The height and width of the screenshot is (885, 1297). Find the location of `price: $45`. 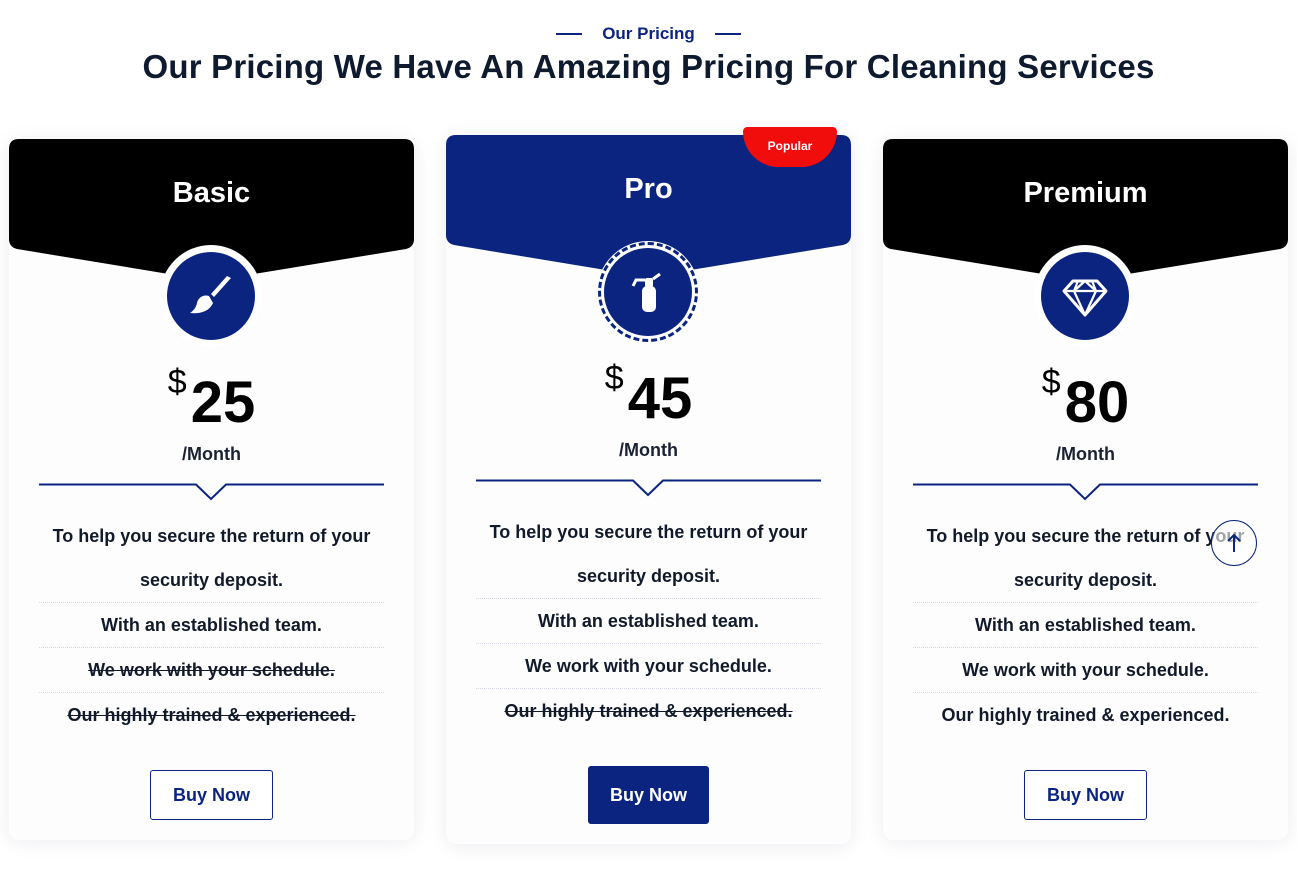

price: $45 is located at coordinates (648, 395).